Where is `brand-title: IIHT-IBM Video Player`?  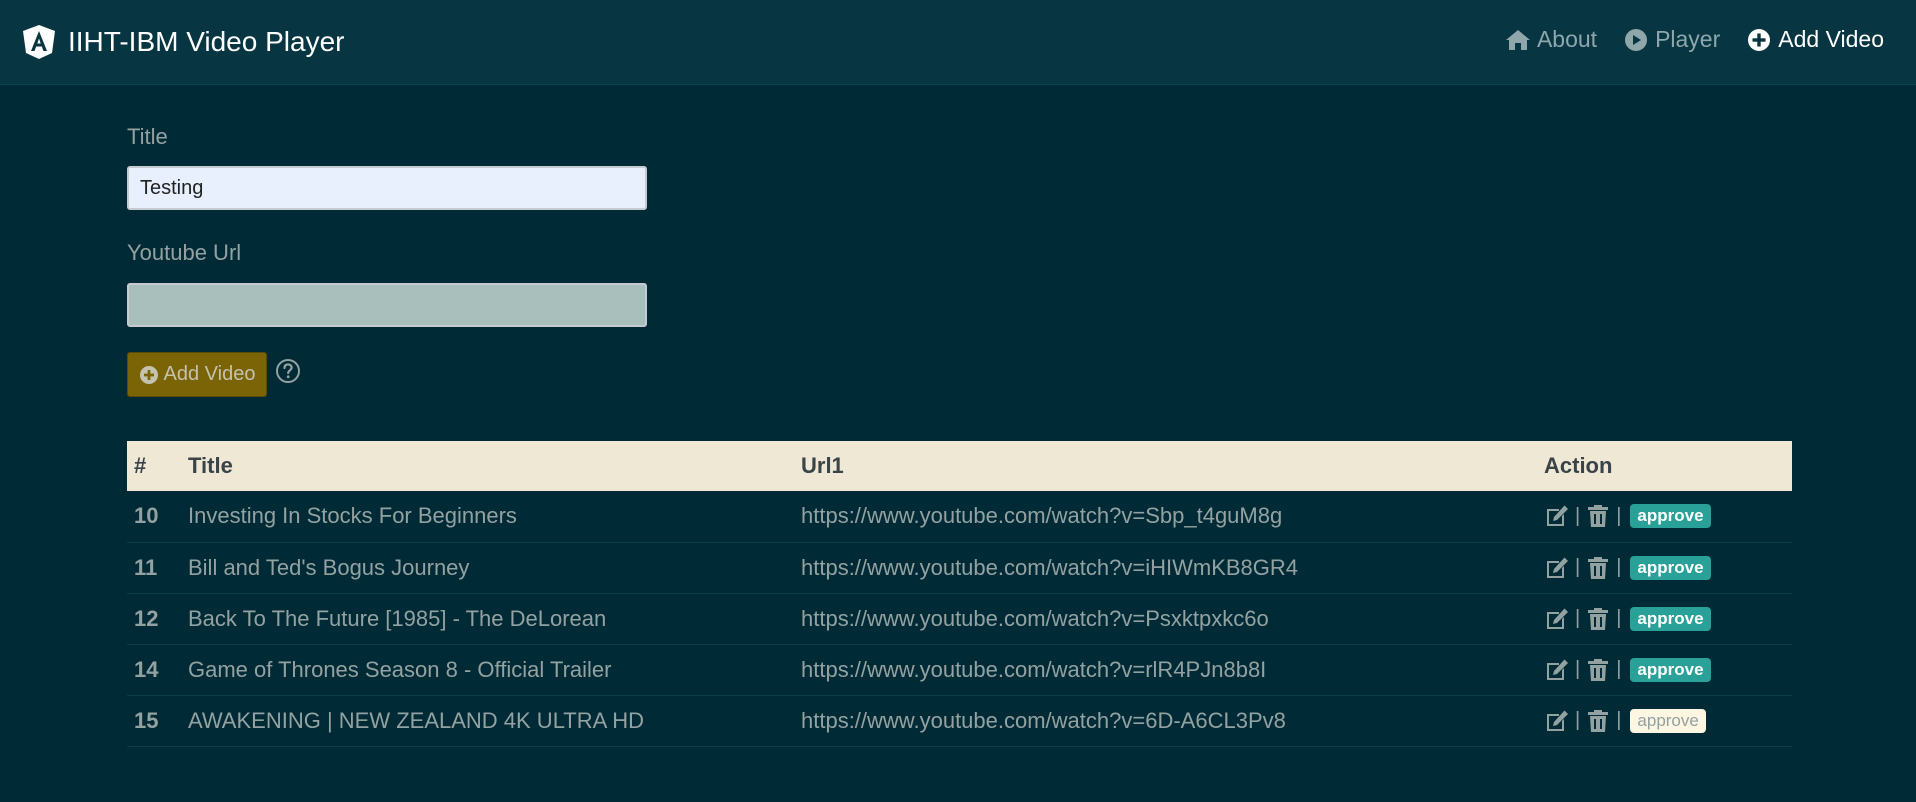
brand-title: IIHT-IBM Video Player is located at coordinates (206, 41).